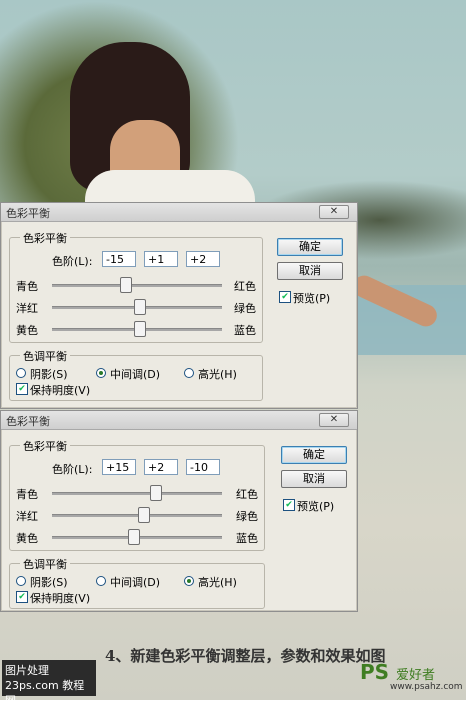 This screenshot has width=466, height=708. What do you see at coordinates (27, 670) in the screenshot?
I see `watermark-line-1: 图片处理` at bounding box center [27, 670].